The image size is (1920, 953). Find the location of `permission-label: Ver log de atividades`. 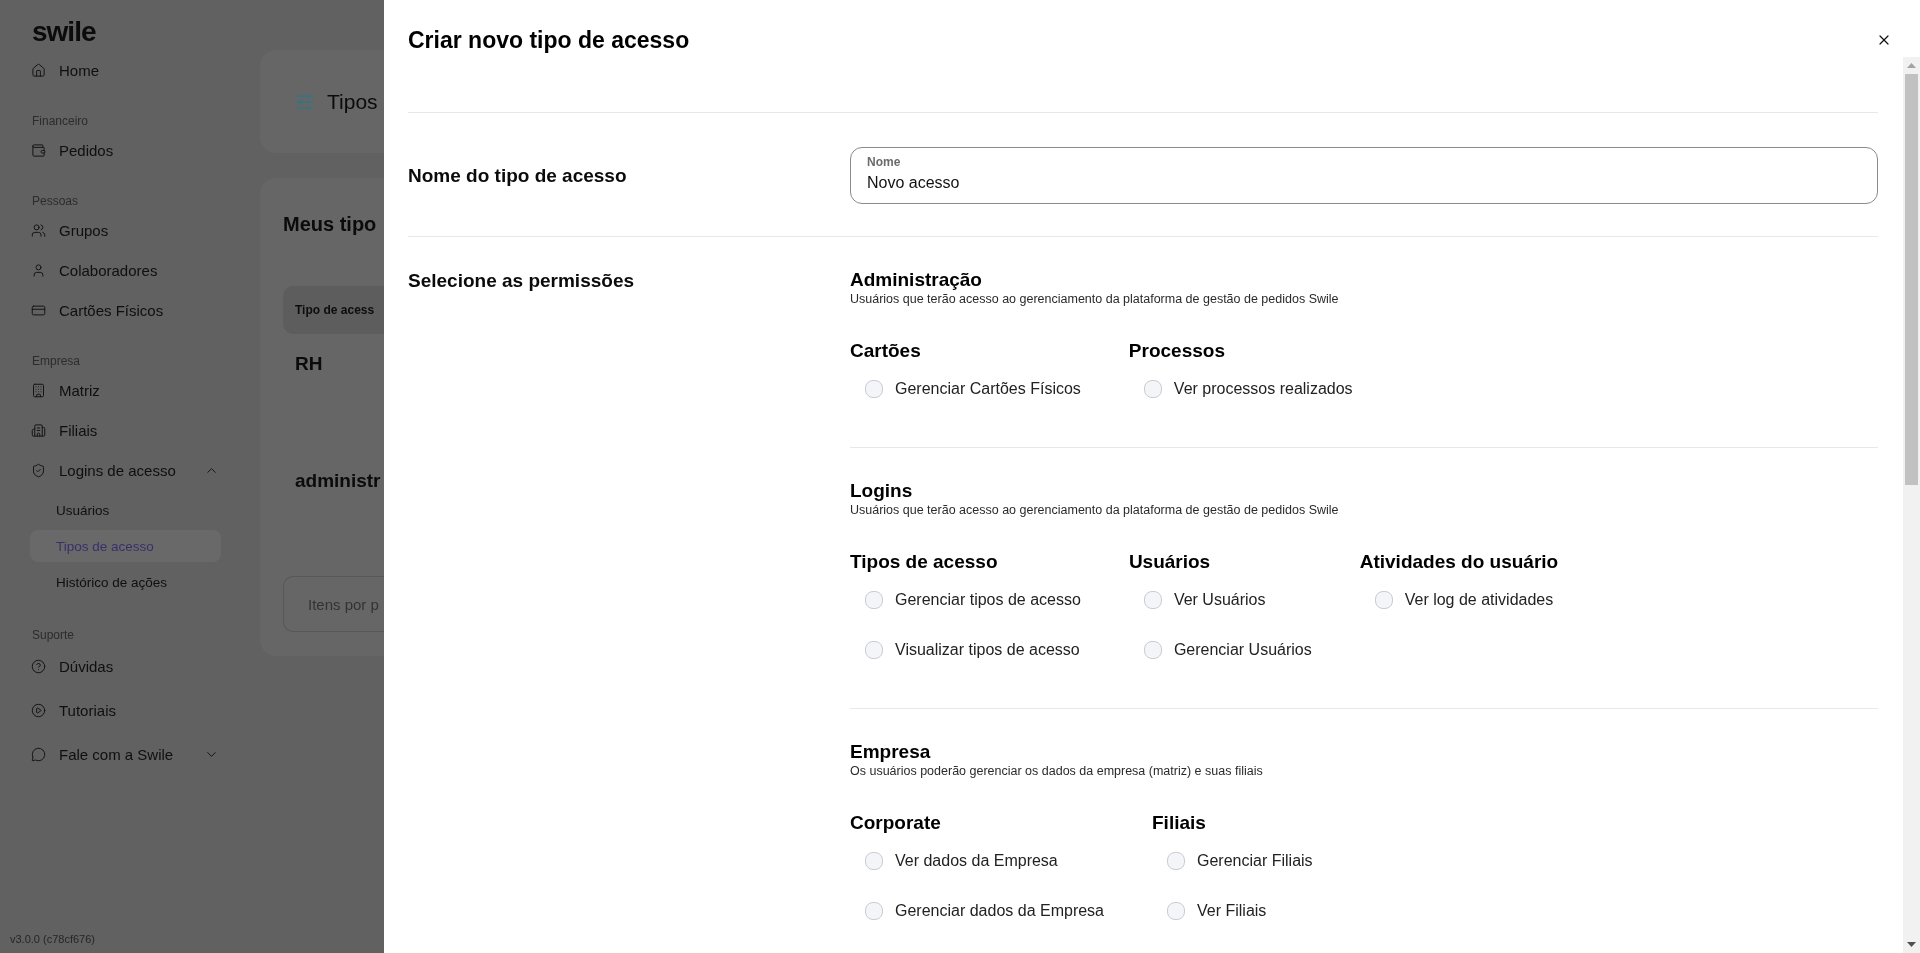

permission-label: Ver log de atividades is located at coordinates (1479, 600).